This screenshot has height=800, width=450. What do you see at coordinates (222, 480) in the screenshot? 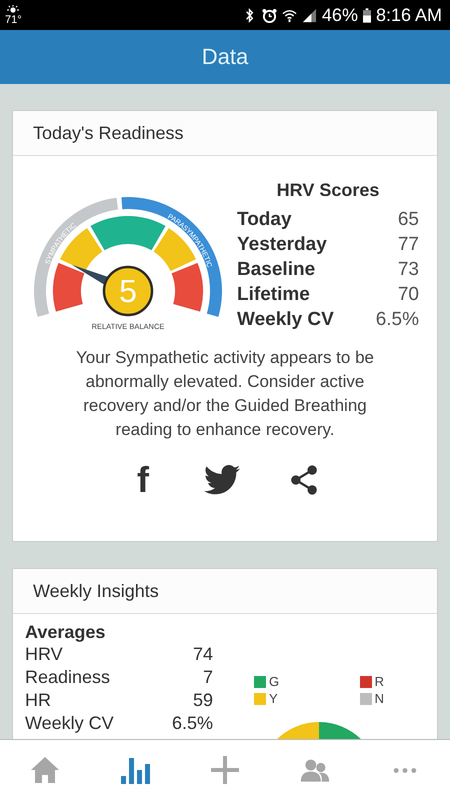
I see `bird-icon` at bounding box center [222, 480].